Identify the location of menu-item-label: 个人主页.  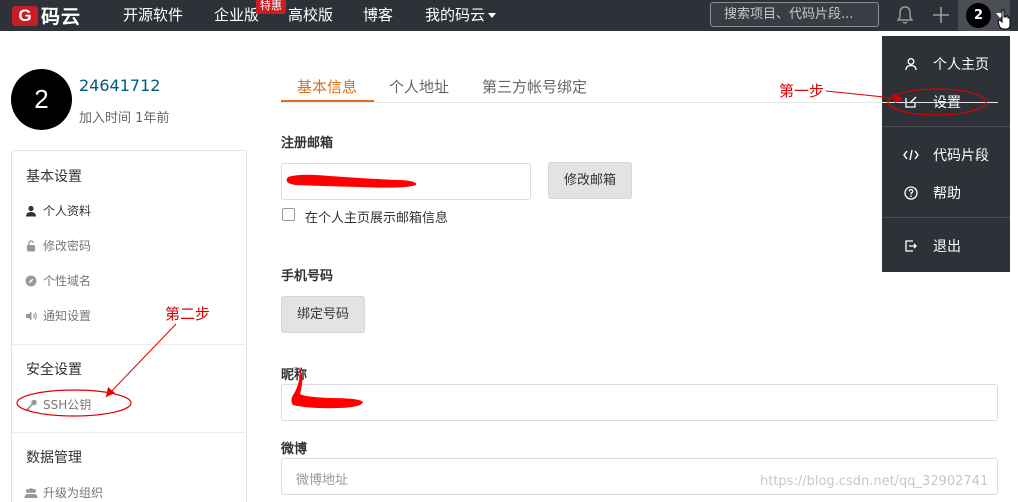
(961, 65).